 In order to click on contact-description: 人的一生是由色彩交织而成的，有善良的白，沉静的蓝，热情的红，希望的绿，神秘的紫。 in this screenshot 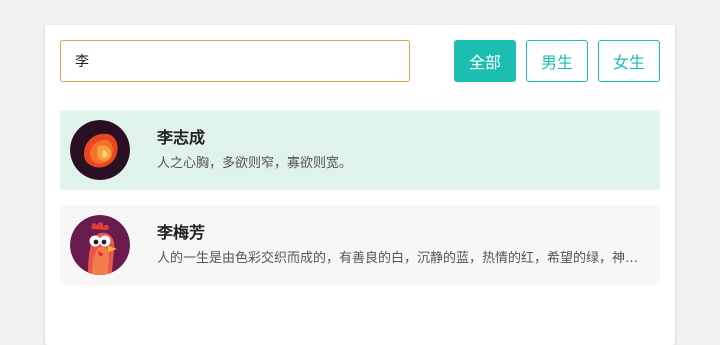, I will do `click(402, 258)`.